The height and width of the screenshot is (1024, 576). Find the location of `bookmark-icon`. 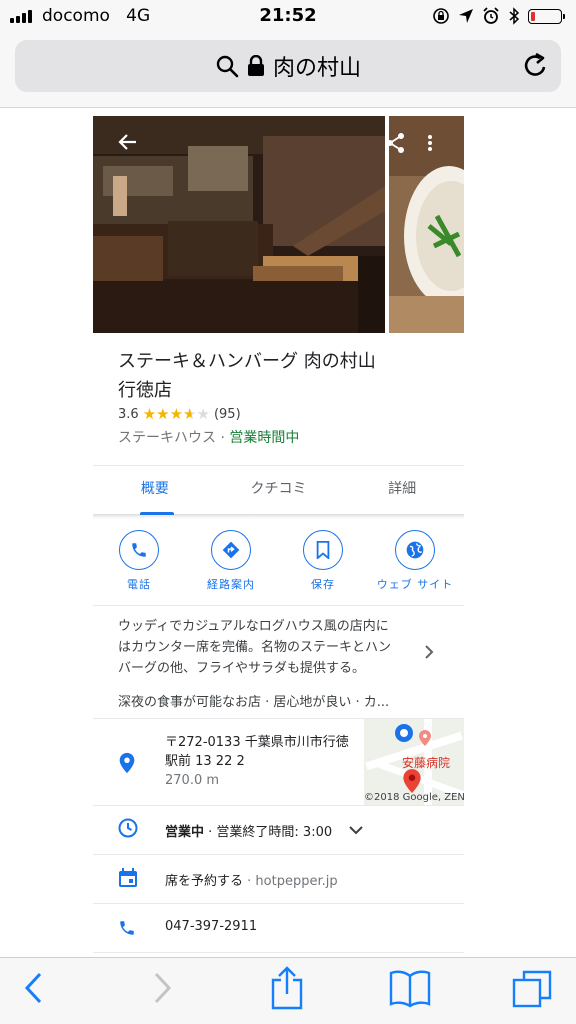

bookmark-icon is located at coordinates (323, 550).